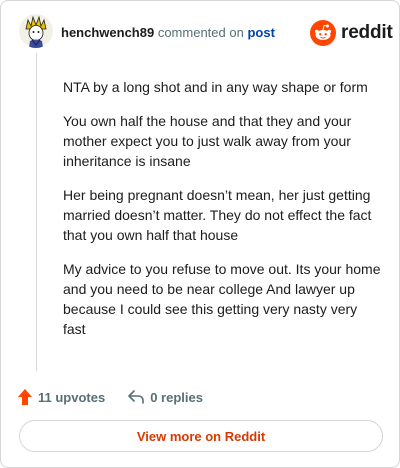 Image resolution: width=400 pixels, height=468 pixels. Describe the element at coordinates (72, 397) in the screenshot. I see `upvotes-count: 11 upvotes` at that location.